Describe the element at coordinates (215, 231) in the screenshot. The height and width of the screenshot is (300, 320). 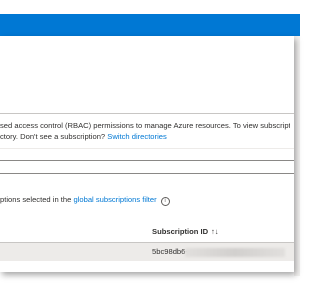
I see `sort-icon: ↑↓` at that location.